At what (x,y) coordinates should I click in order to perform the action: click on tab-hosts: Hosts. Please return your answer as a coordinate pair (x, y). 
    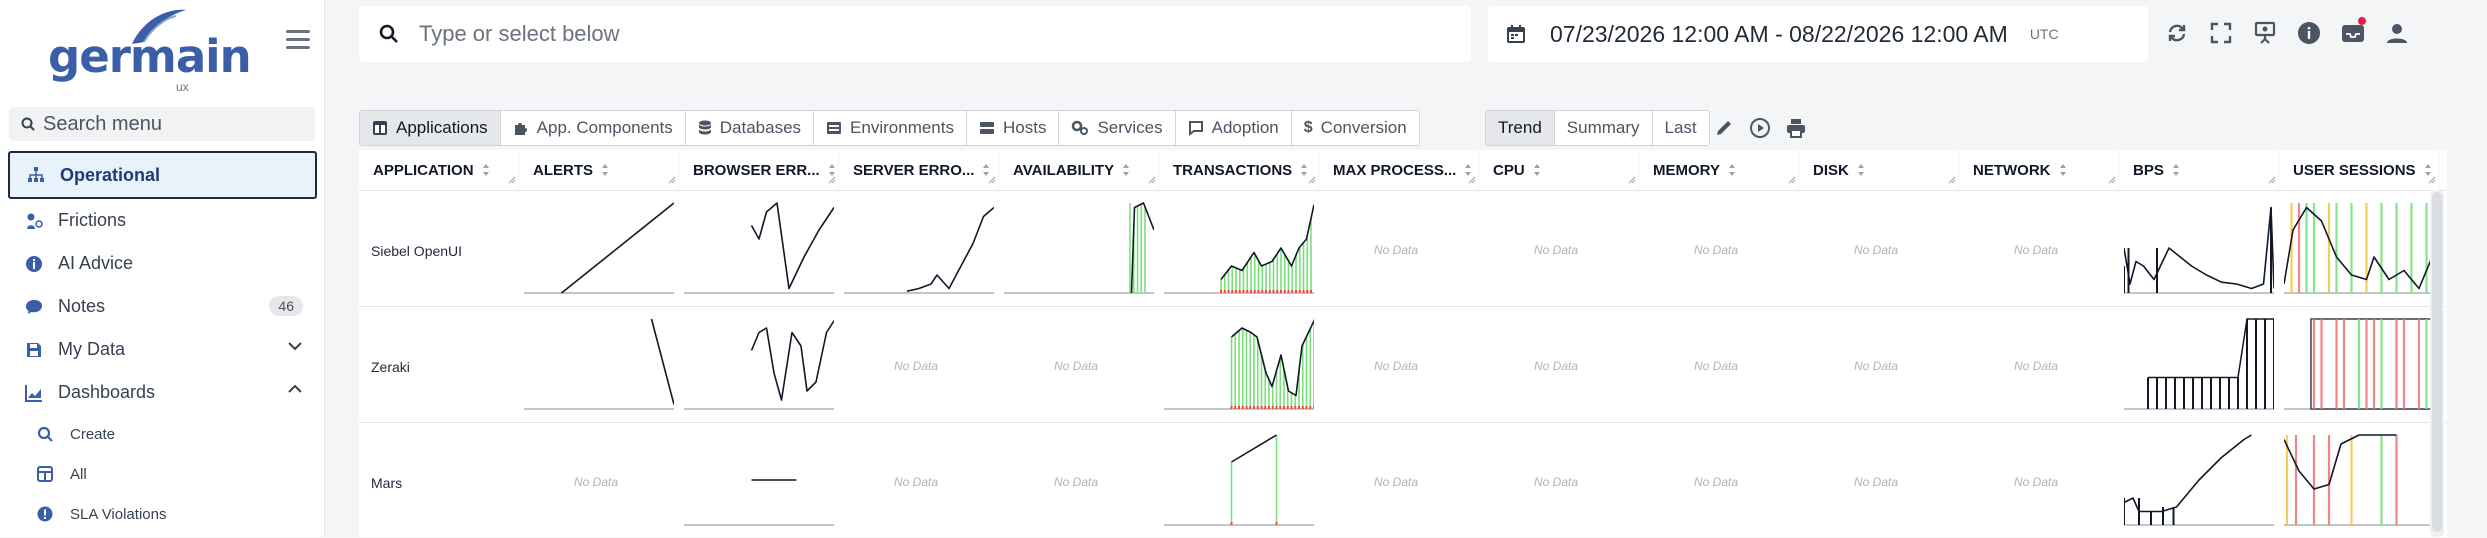
    Looking at the image, I should click on (1013, 128).